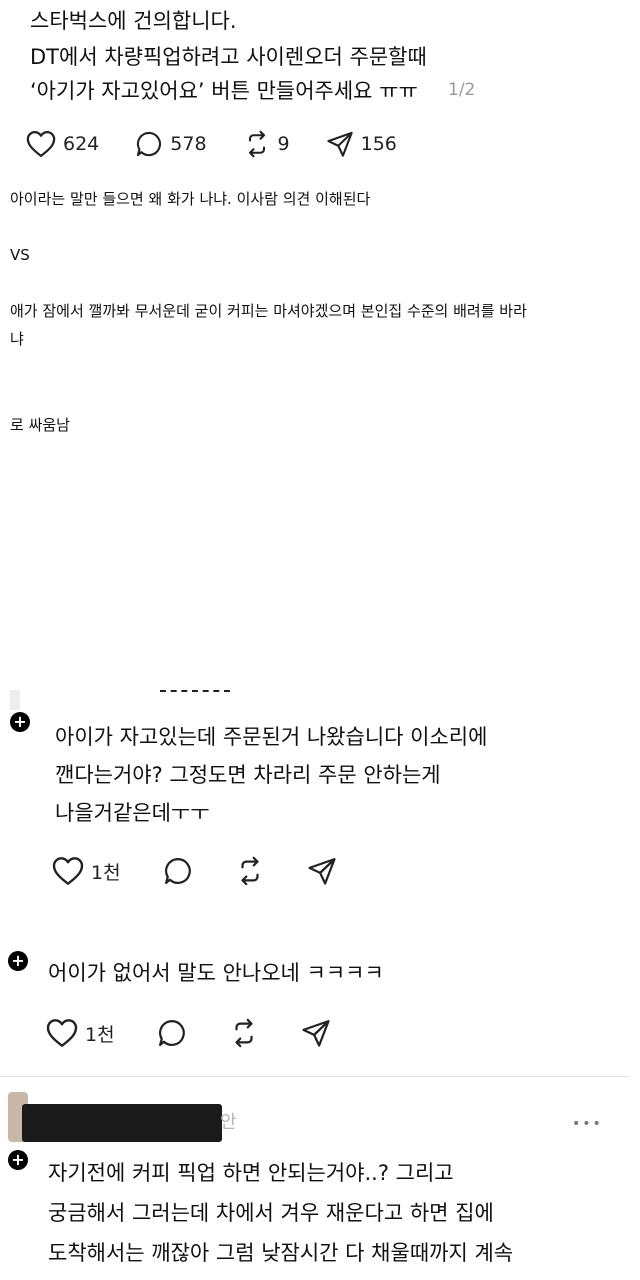 The height and width of the screenshot is (1280, 640). Describe the element at coordinates (216, 973) in the screenshot. I see `comment-2-line-1: 어이가 없어서 말도 안나오네 ㅋㅋㅋㅋ` at that location.